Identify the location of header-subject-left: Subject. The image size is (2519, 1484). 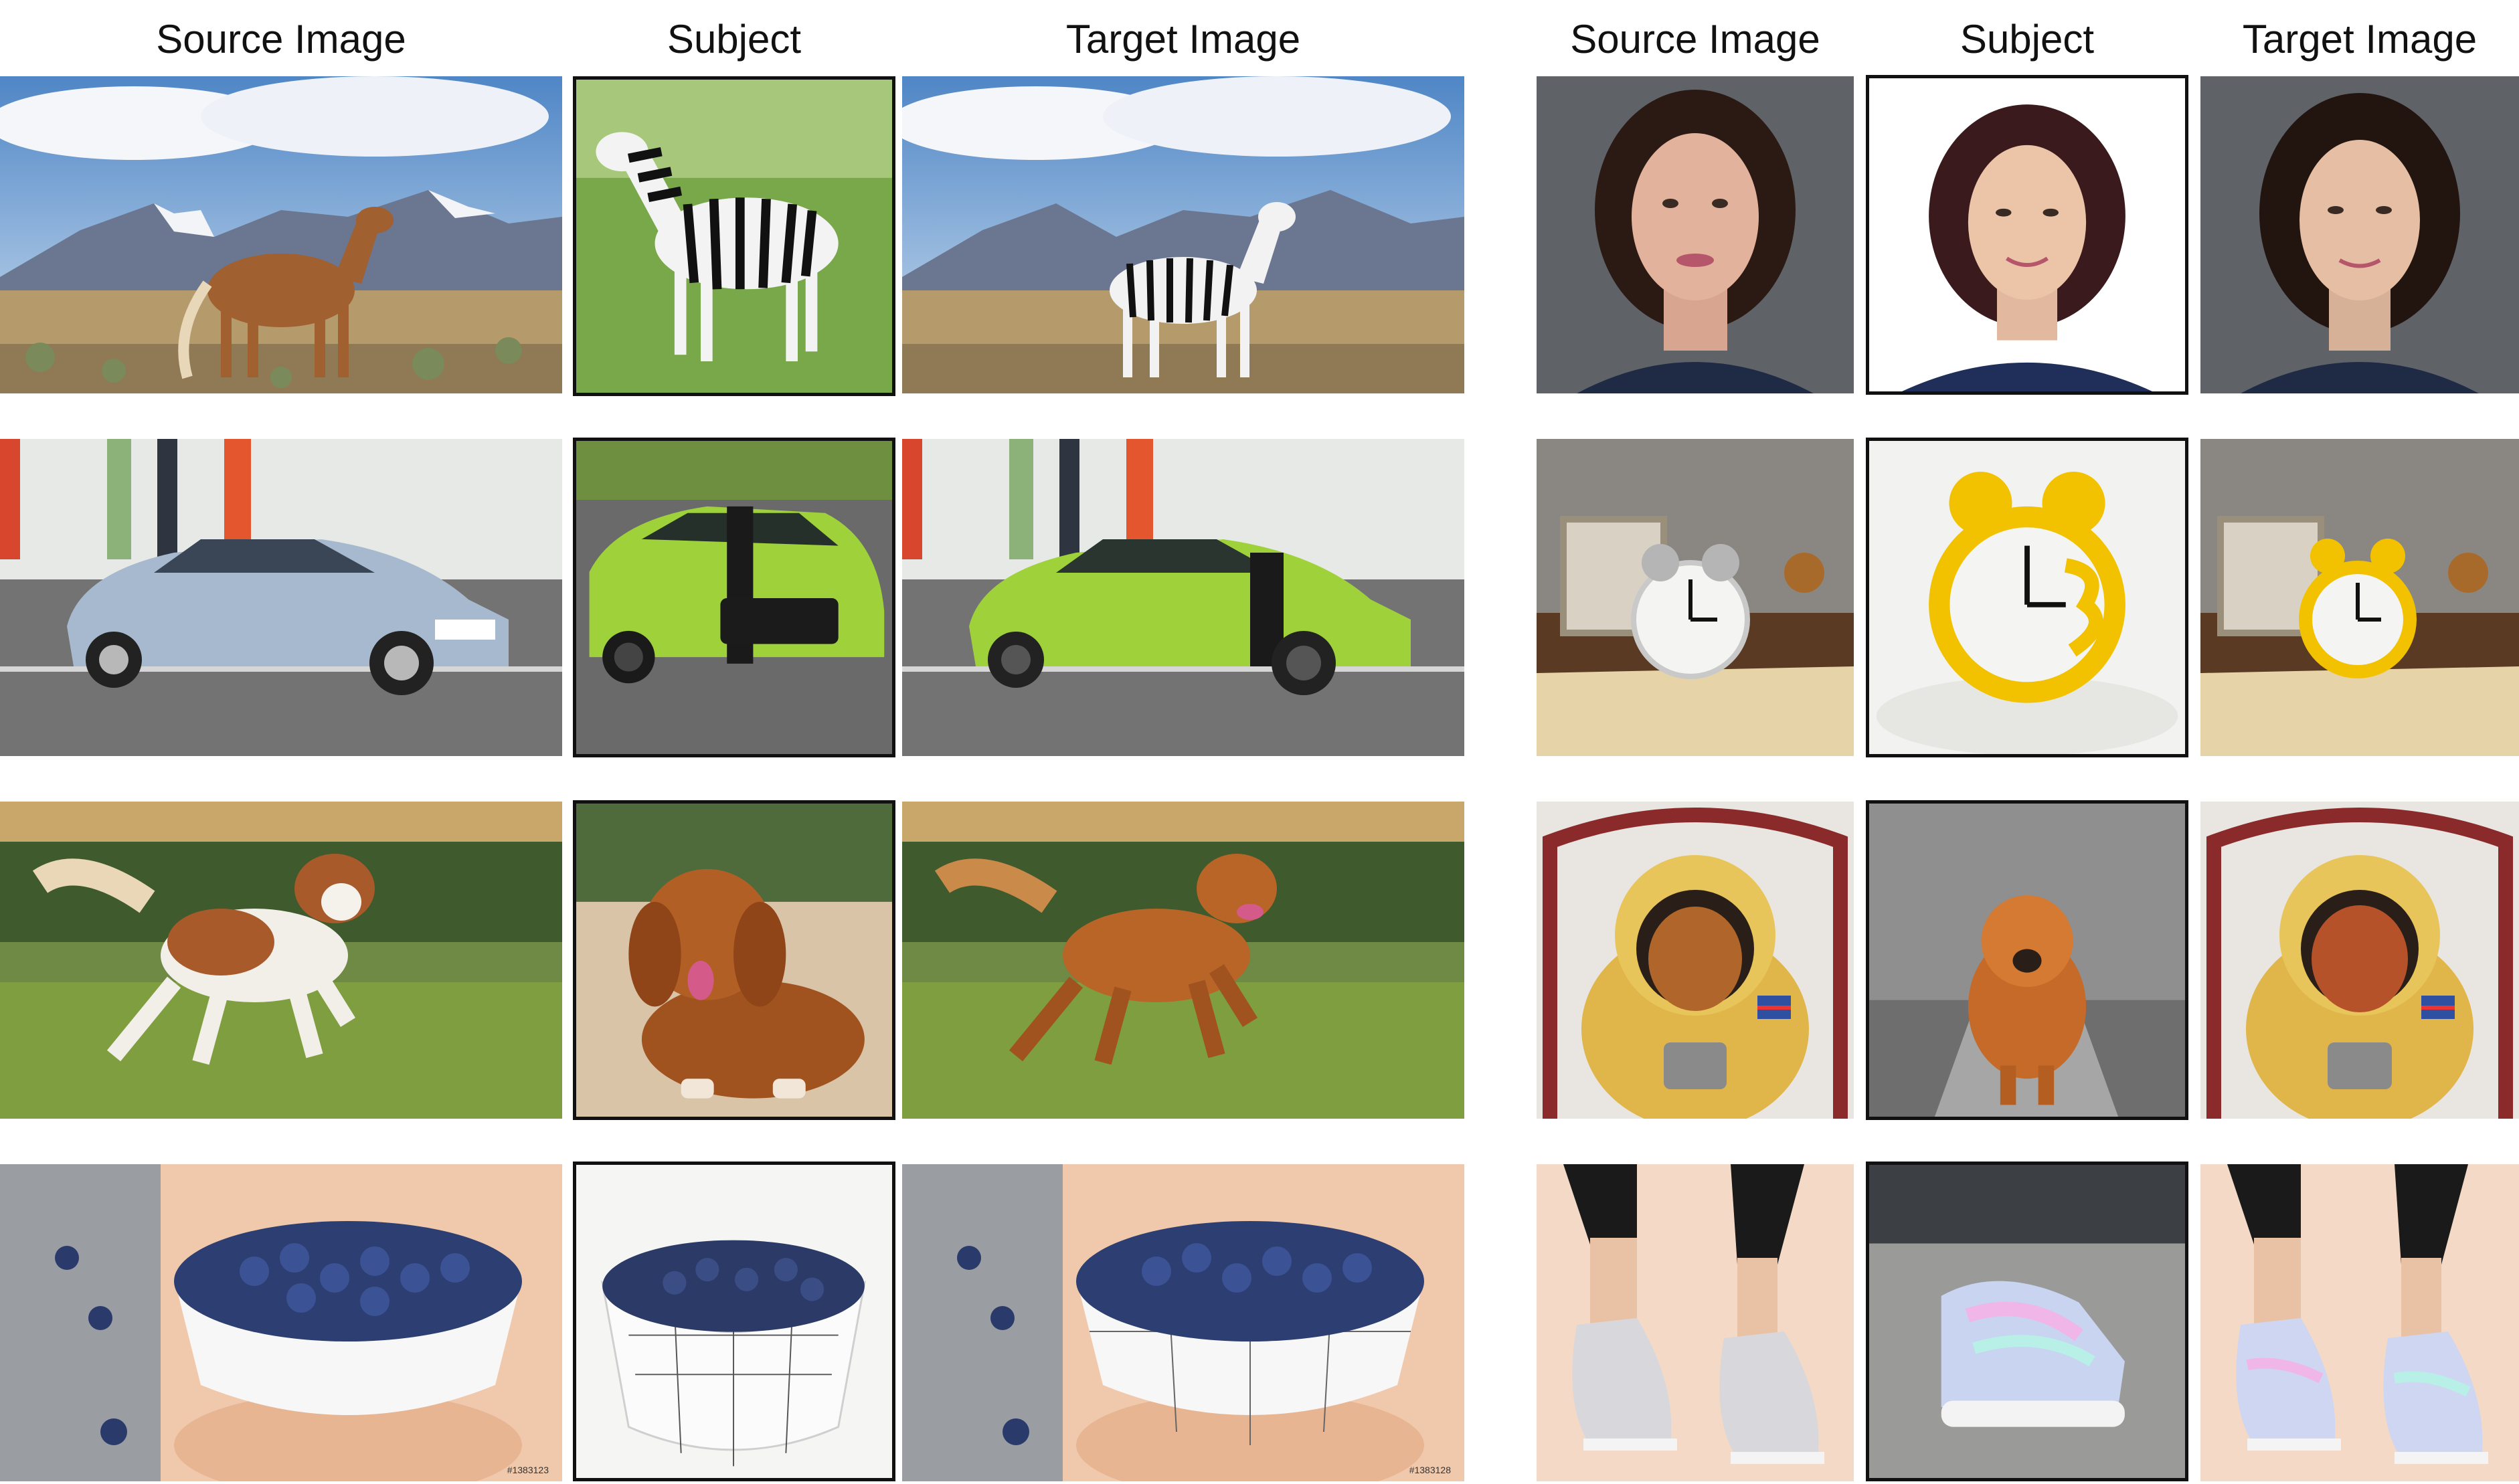
(734, 39).